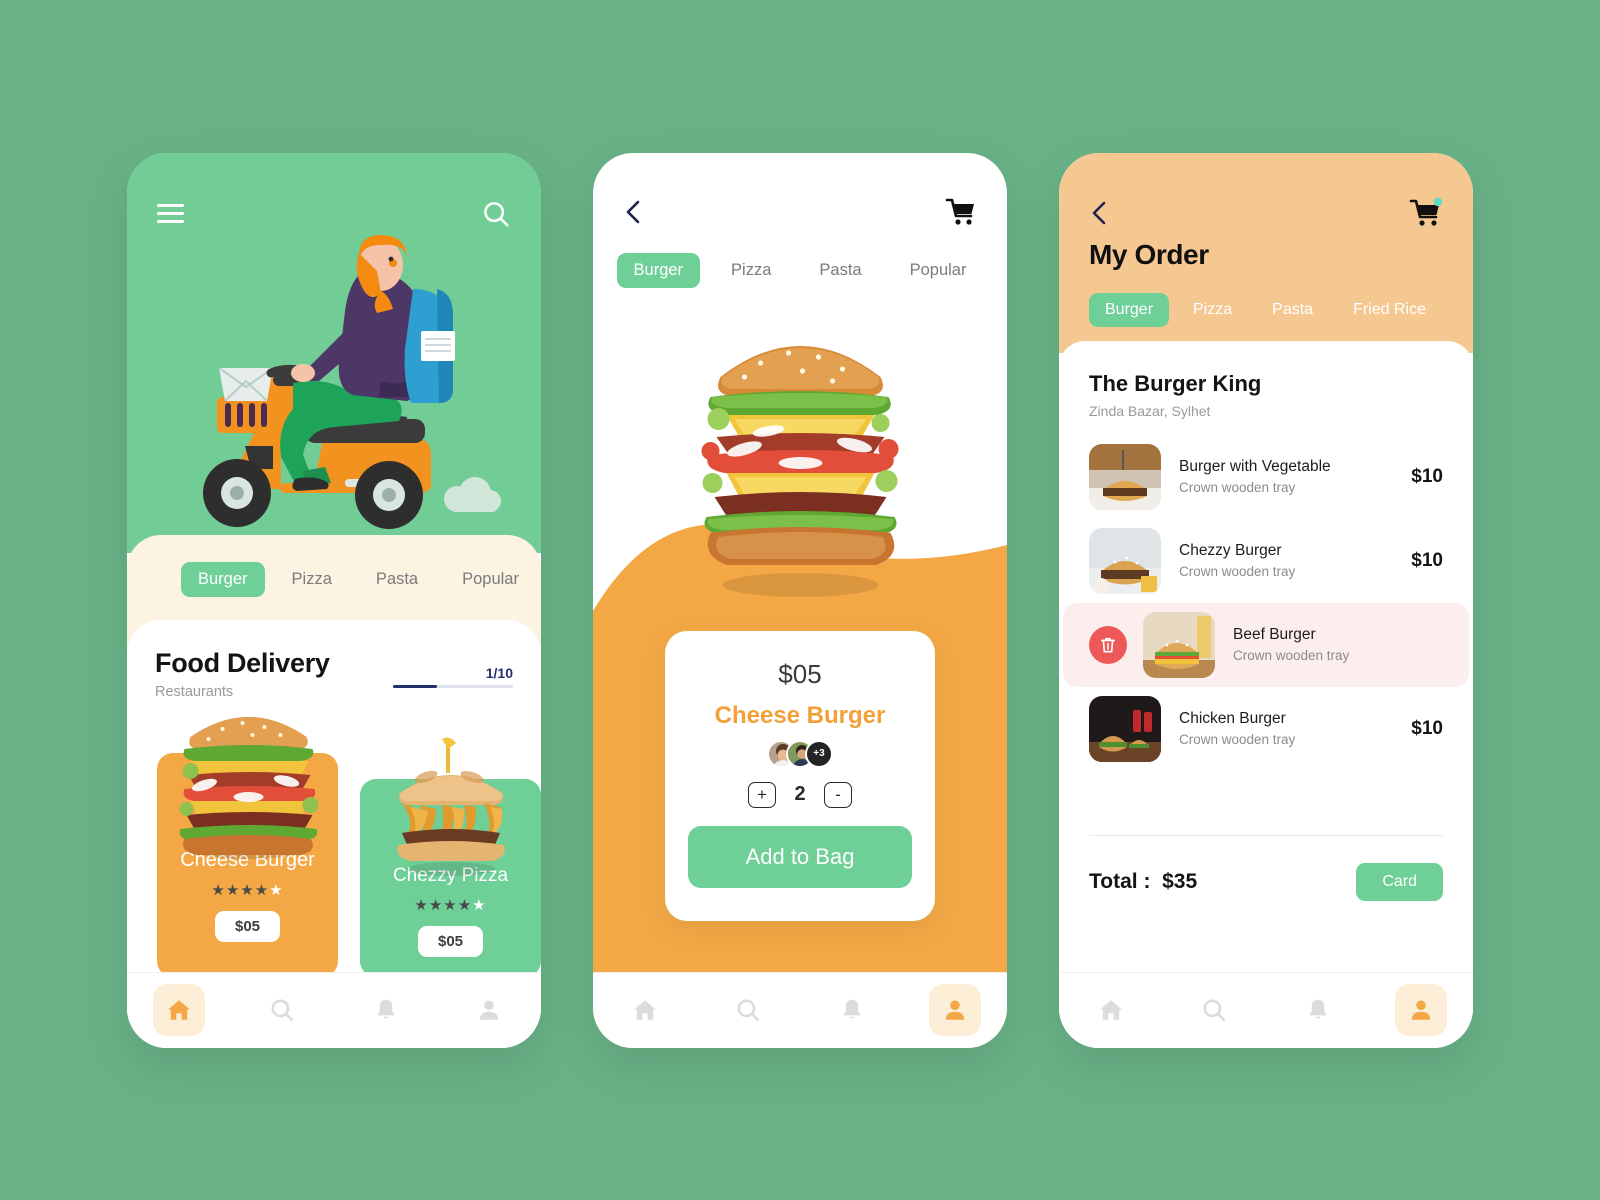 This screenshot has height=1200, width=1600. I want to click on pay-card-button: Card, so click(1399, 881).